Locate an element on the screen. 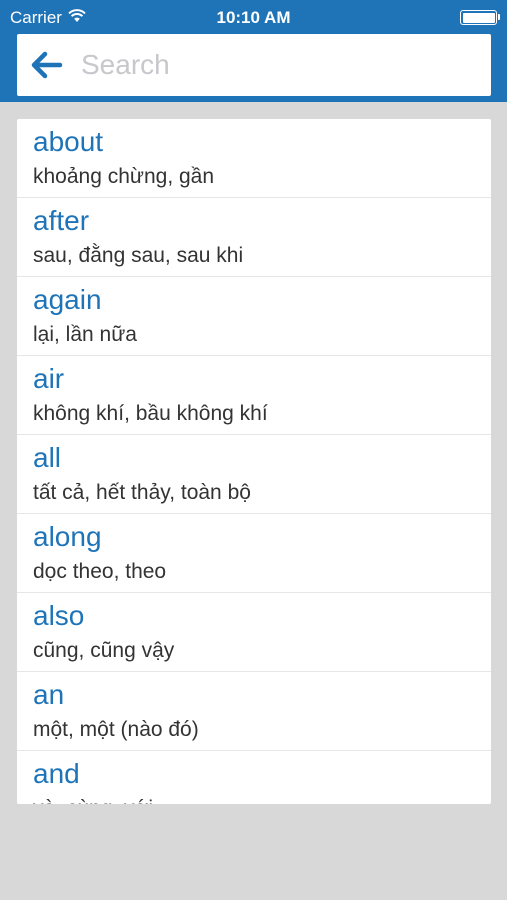 The width and height of the screenshot is (507, 900). top-bar: Carrier 10:10 AM is located at coordinates (253, 51).